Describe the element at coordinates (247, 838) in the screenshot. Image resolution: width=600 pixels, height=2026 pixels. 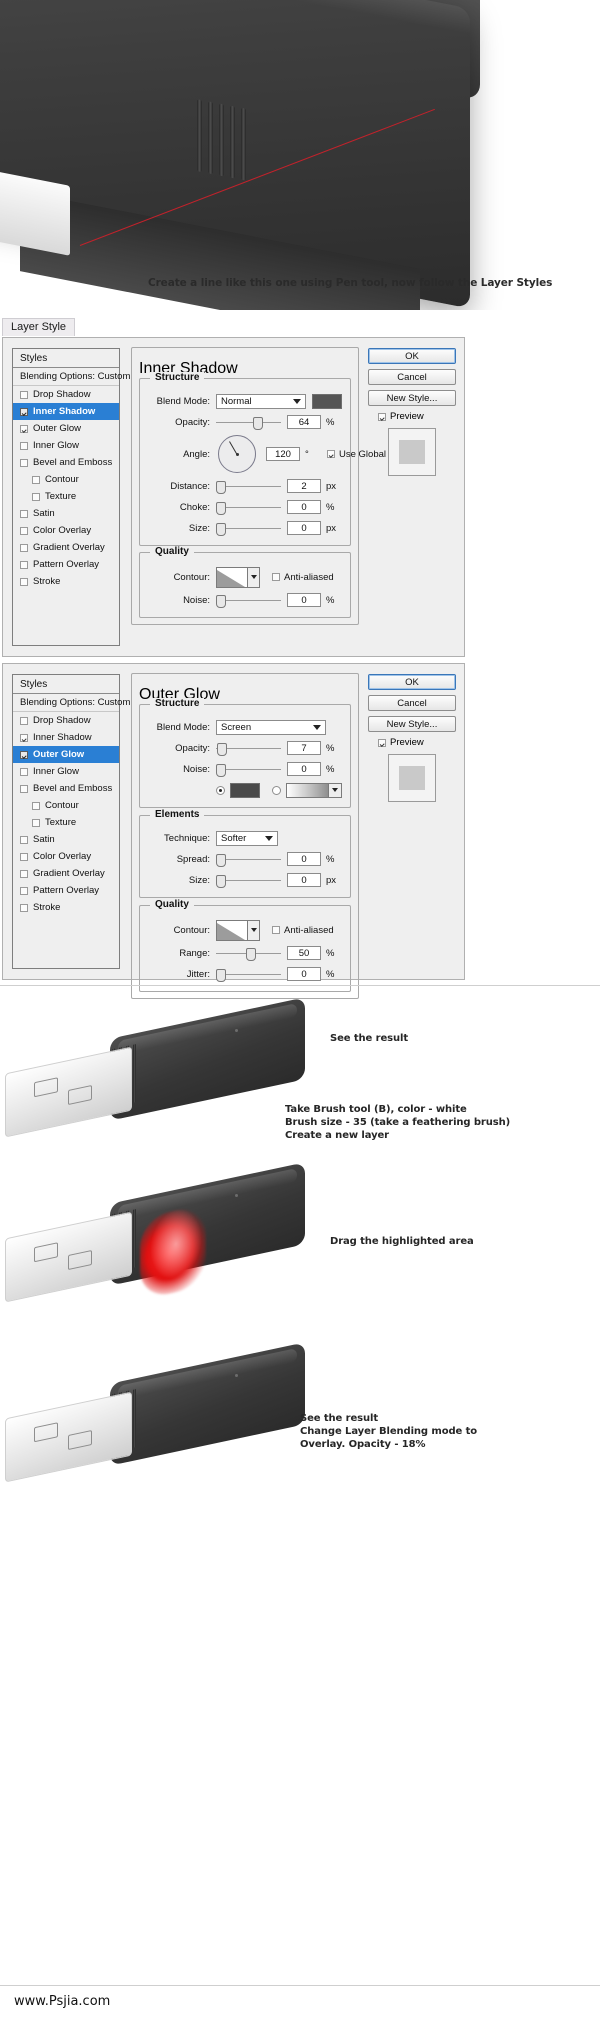
I see `technique-select: Softer` at that location.